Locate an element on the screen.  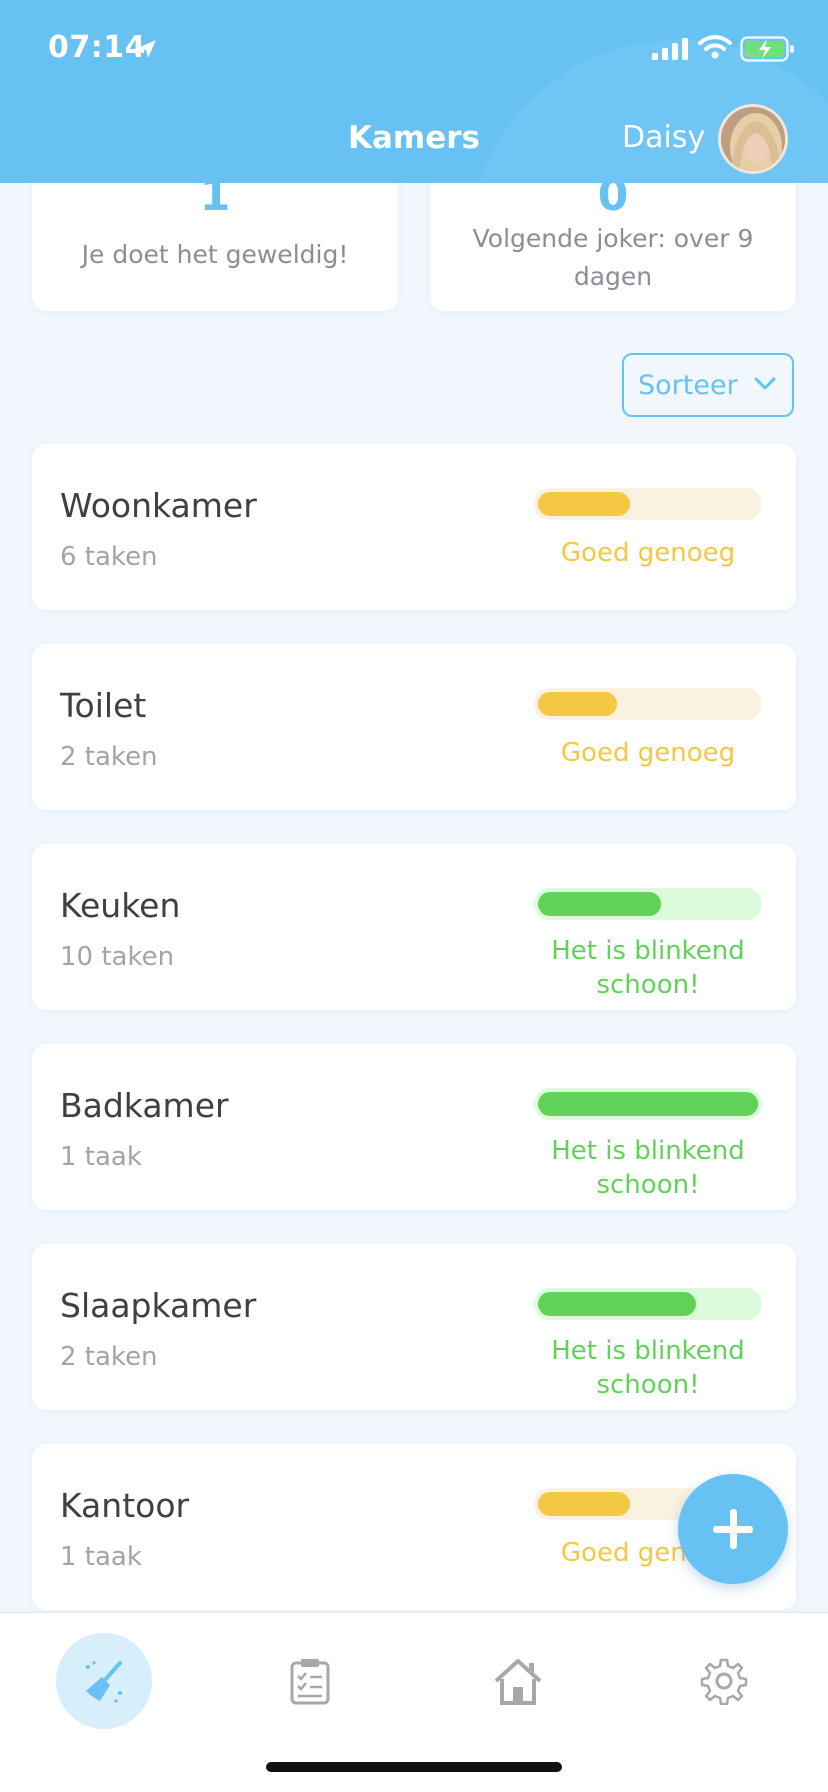
joker-text-line1: Volgende joker: over 9 is located at coordinates (613, 238).